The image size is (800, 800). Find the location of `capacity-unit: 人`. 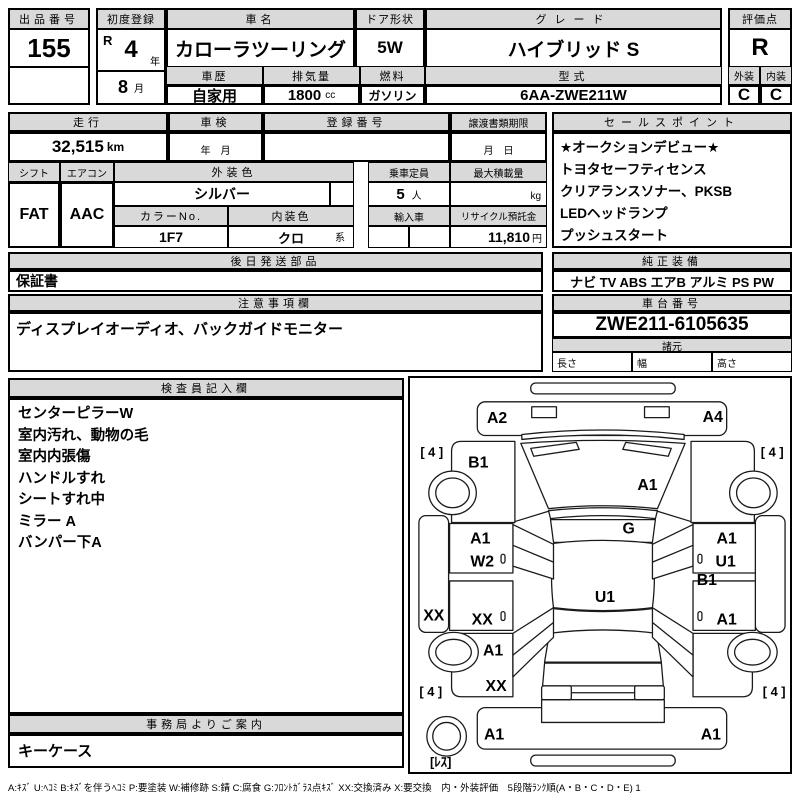

capacity-unit: 人 is located at coordinates (416, 196).